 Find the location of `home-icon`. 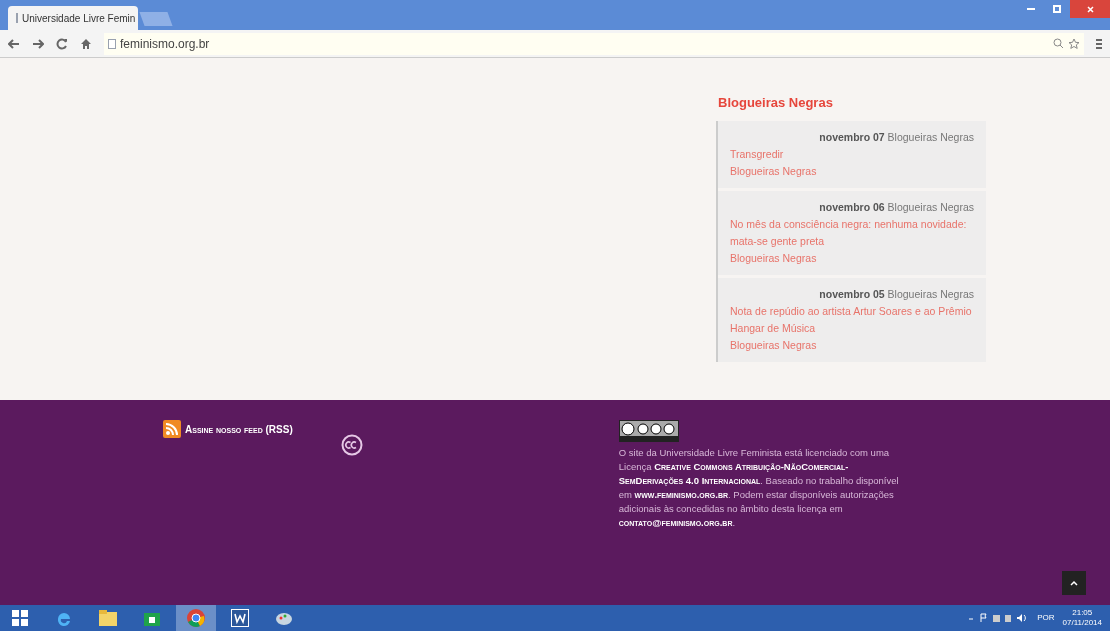

home-icon is located at coordinates (86, 43).